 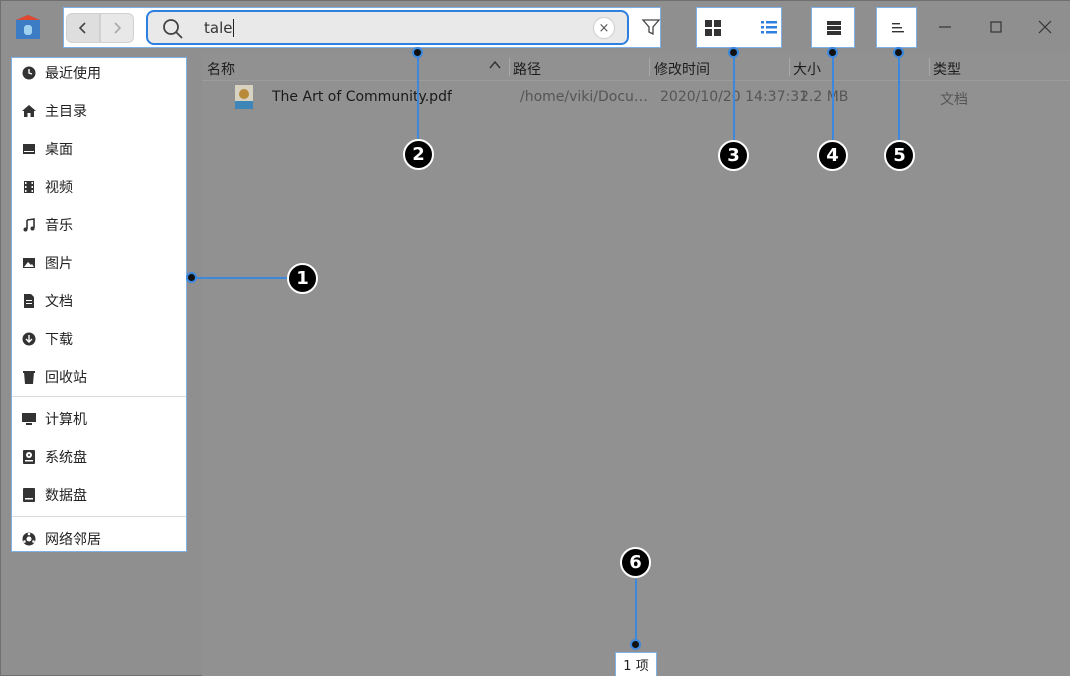 What do you see at coordinates (99, 377) in the screenshot?
I see `sidebar-item-trash: 回收站` at bounding box center [99, 377].